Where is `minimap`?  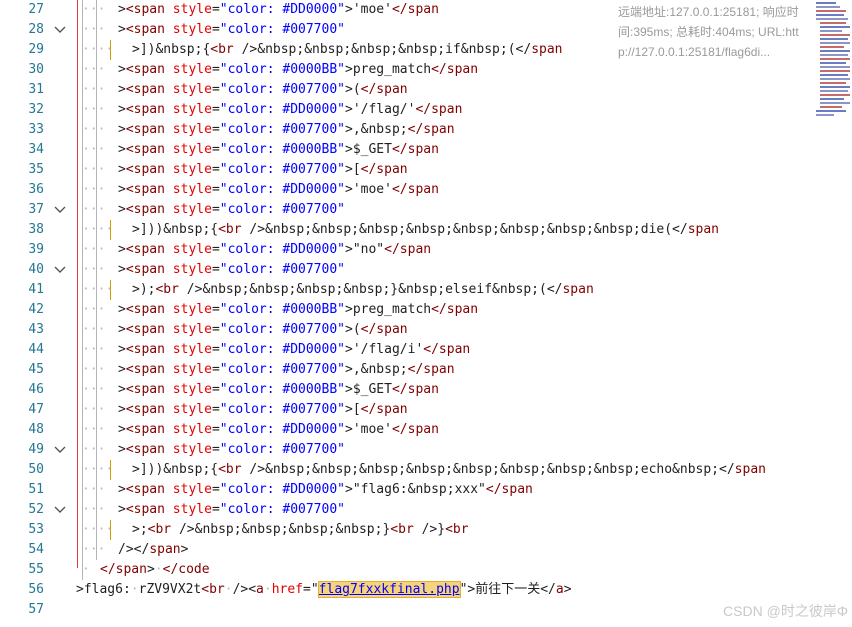
minimap is located at coordinates (833, 60).